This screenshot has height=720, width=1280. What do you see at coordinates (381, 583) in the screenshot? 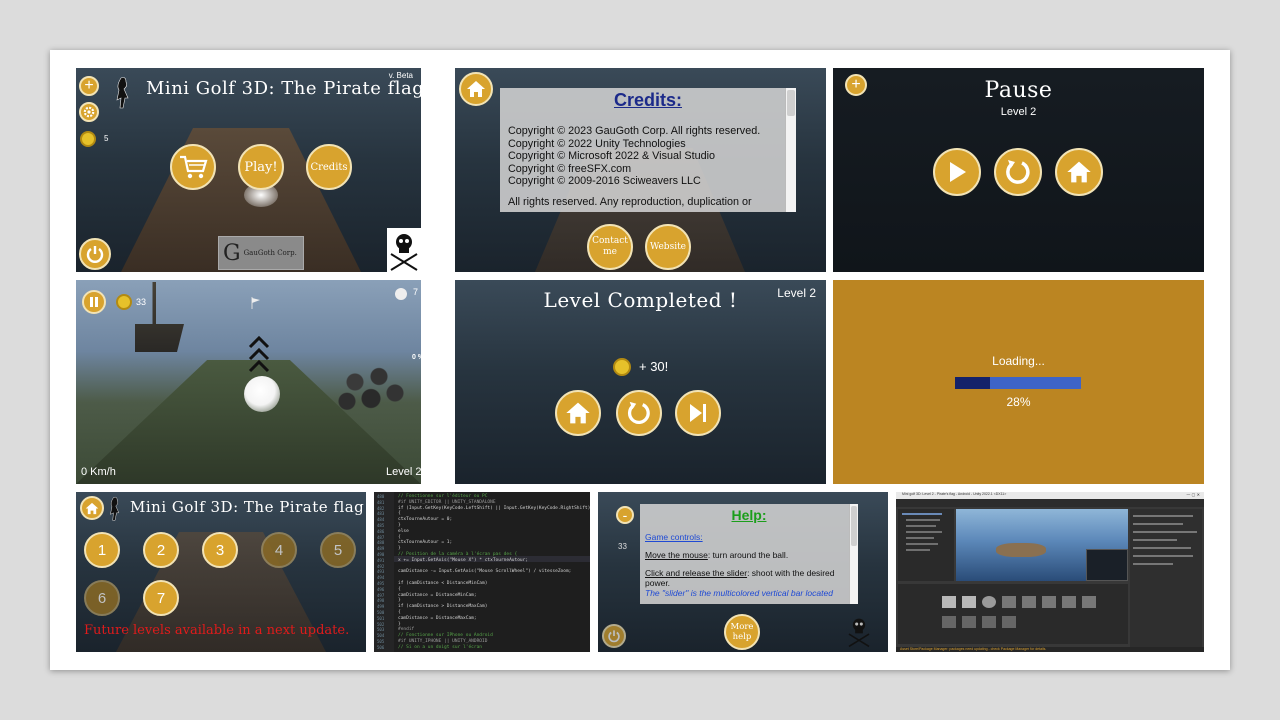
I see `line-number: 495` at bounding box center [381, 583].